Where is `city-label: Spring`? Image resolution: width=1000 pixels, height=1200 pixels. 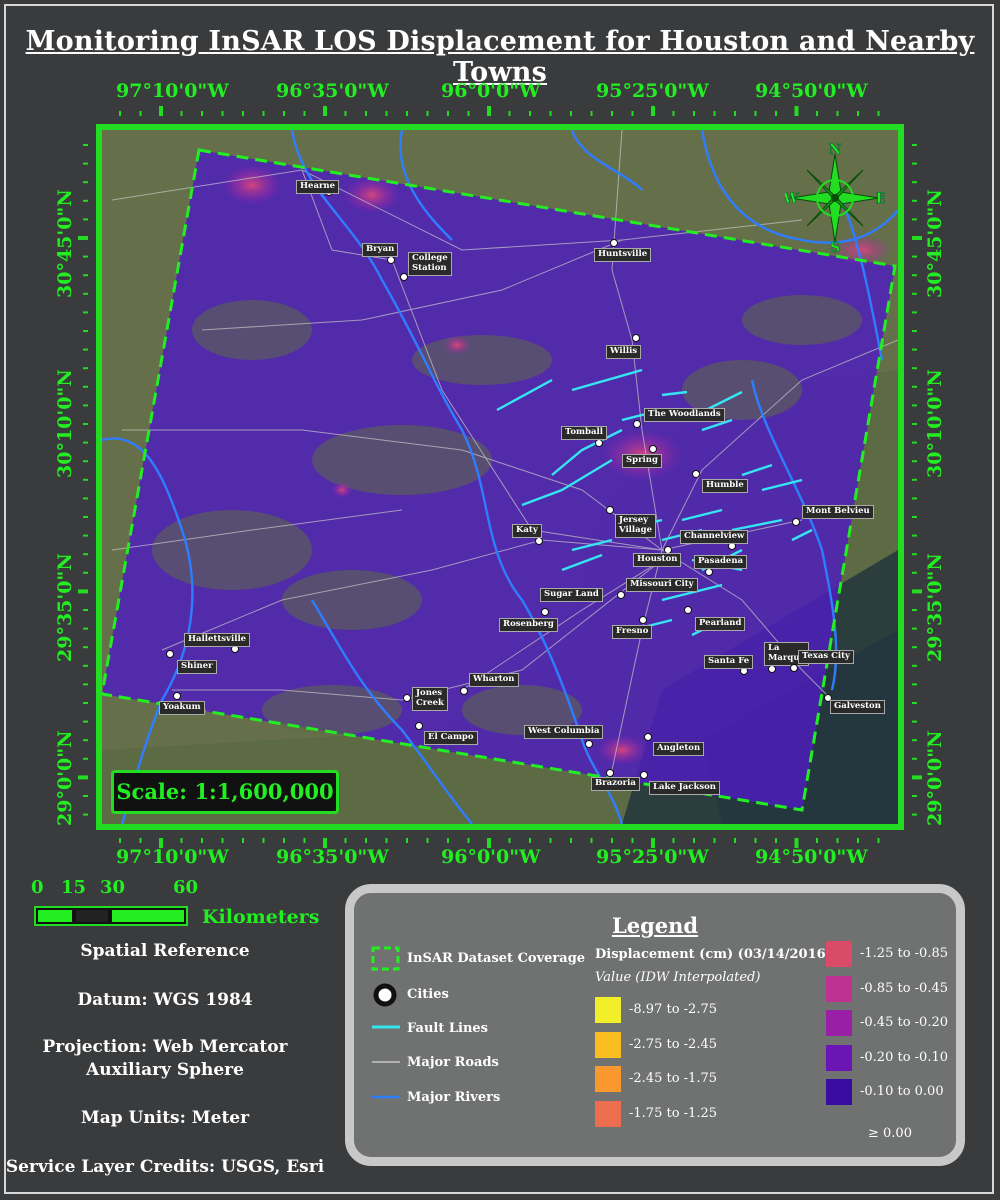 city-label: Spring is located at coordinates (642, 461).